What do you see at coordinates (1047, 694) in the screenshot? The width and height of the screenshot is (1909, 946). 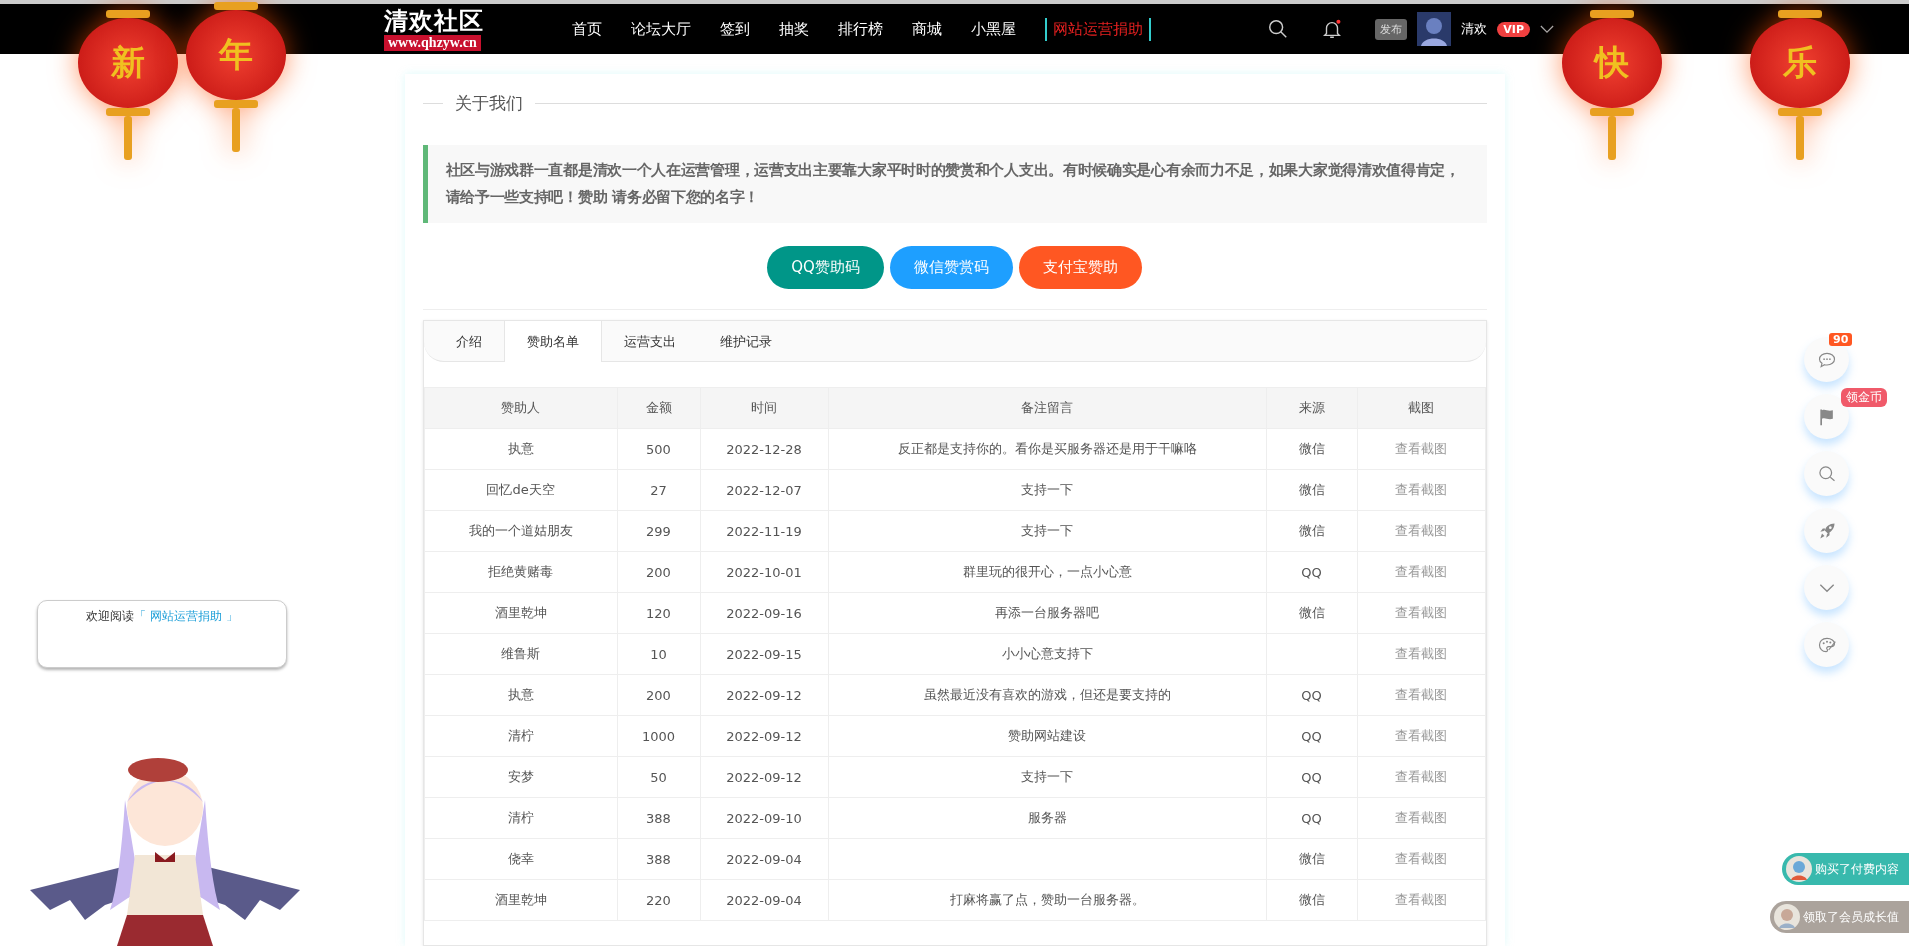 I see `table-cell: 虽然最近没有喜欢的游戏，但还是要支持的` at bounding box center [1047, 694].